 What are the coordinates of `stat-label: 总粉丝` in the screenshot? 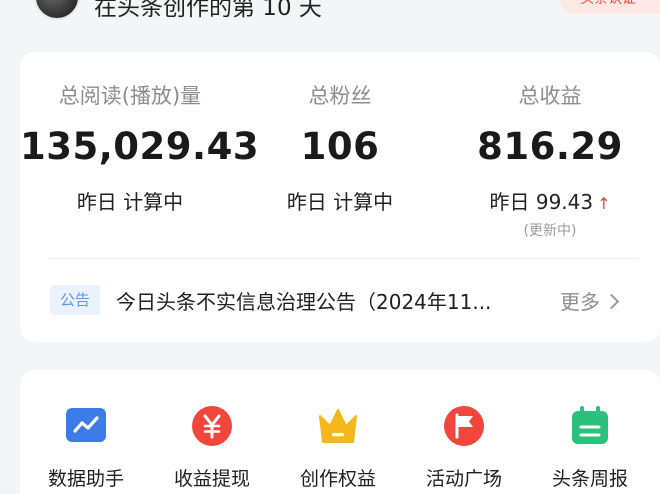 It's located at (340, 96).